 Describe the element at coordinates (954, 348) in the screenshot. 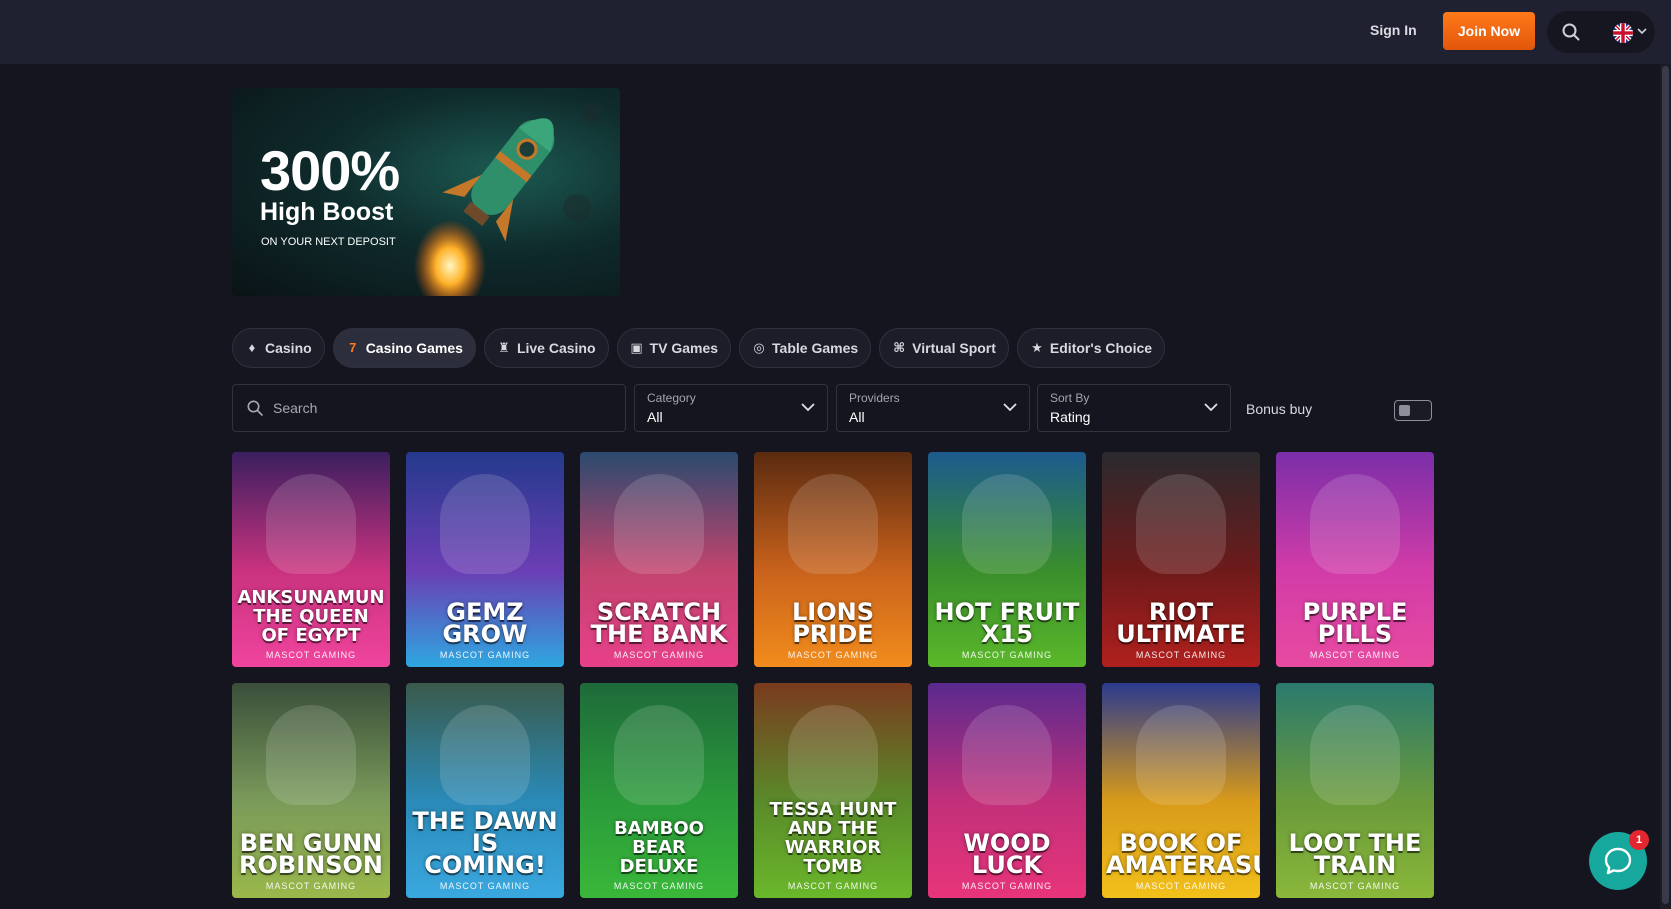

I see `tab-label: Virtual Sport` at that location.